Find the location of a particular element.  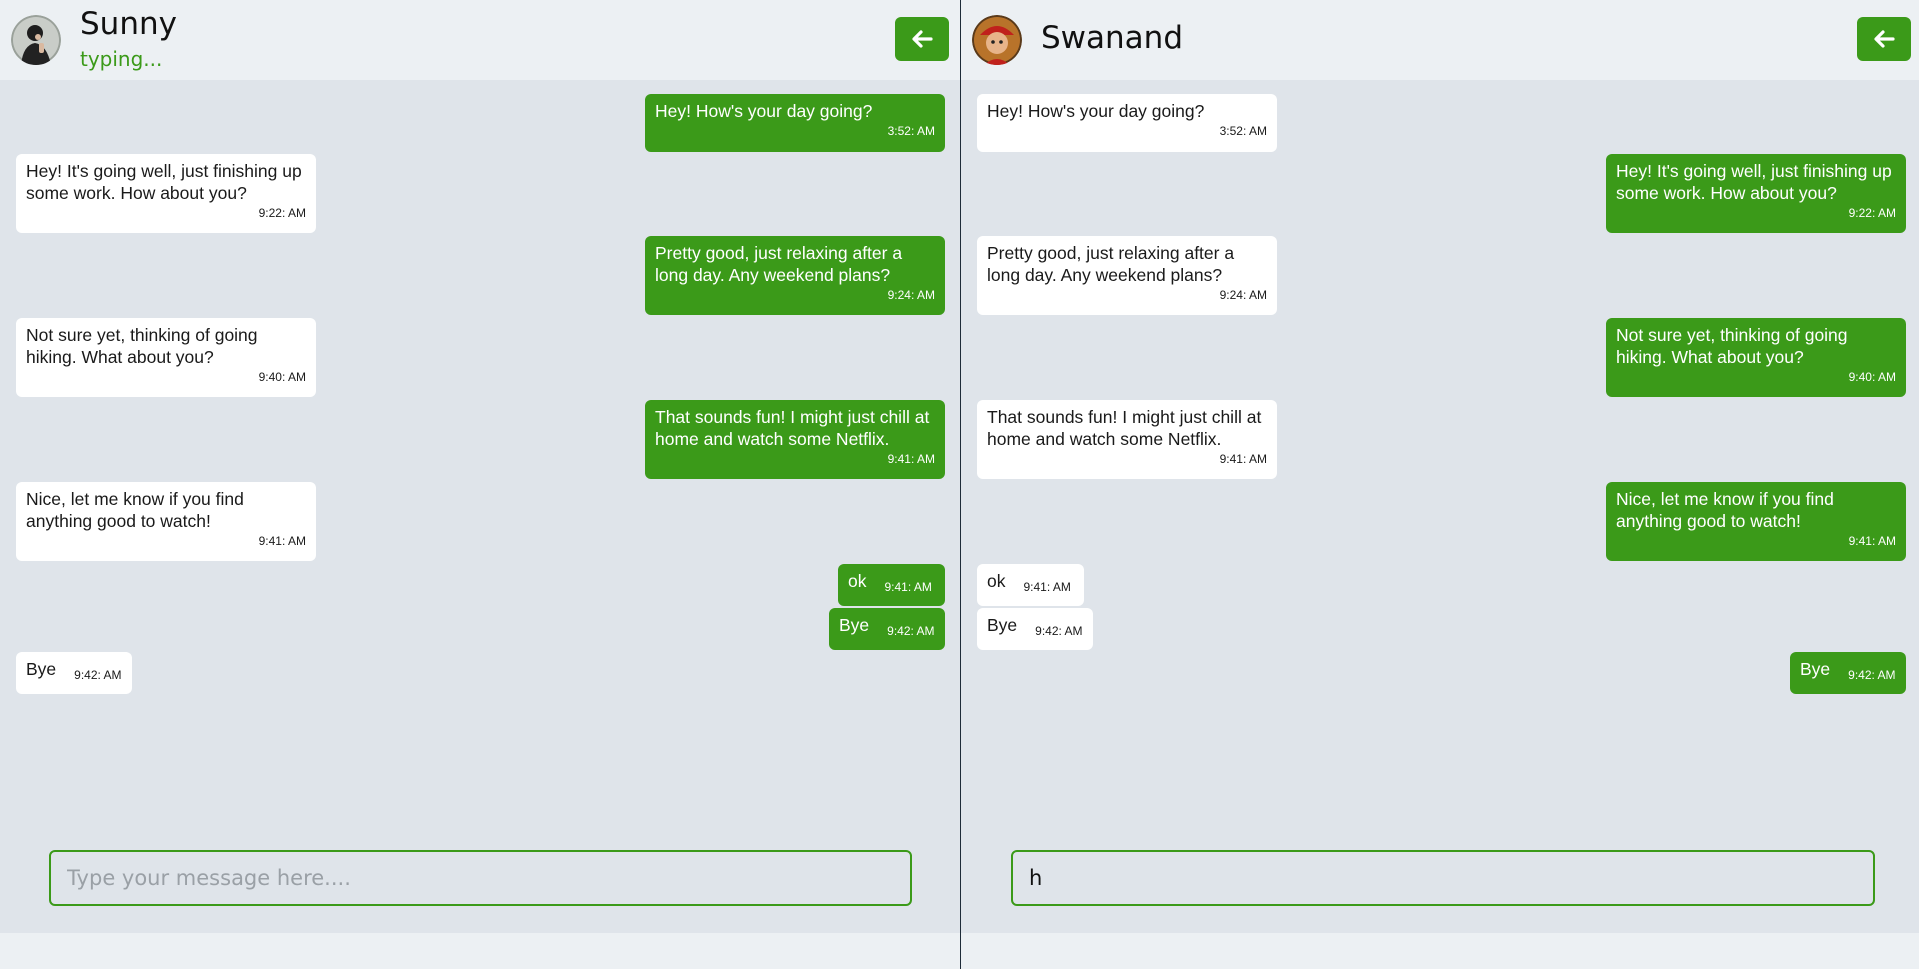

contact-name: Sunny is located at coordinates (128, 24).